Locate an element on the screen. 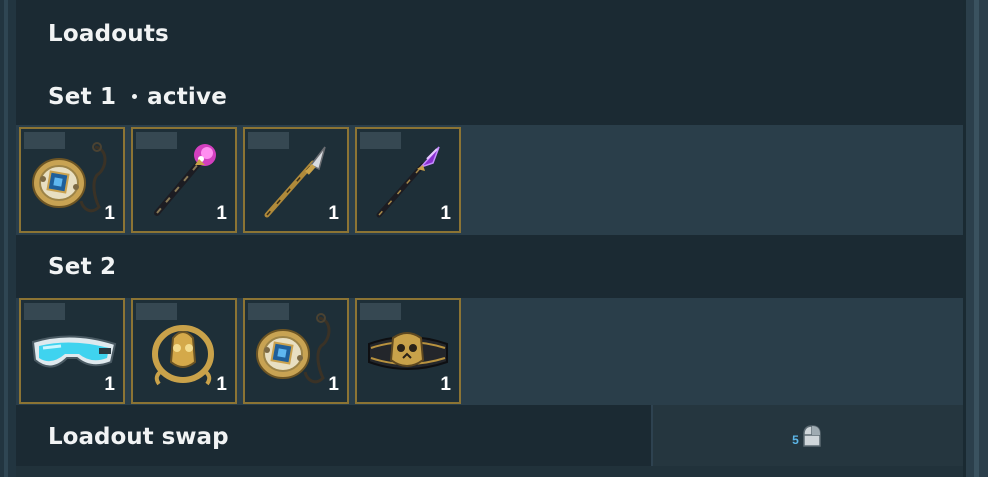 The height and width of the screenshot is (477, 988). loadout-swap-label: Loadout swap is located at coordinates (138, 437).